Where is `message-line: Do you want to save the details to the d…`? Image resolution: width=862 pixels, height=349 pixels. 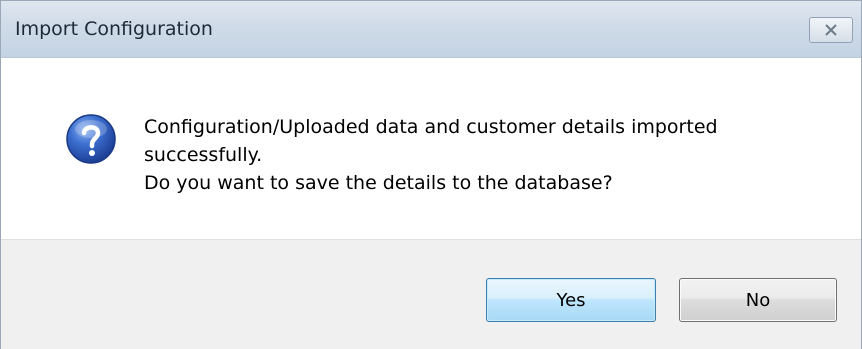
message-line: Do you want to save the details to the d… is located at coordinates (378, 183).